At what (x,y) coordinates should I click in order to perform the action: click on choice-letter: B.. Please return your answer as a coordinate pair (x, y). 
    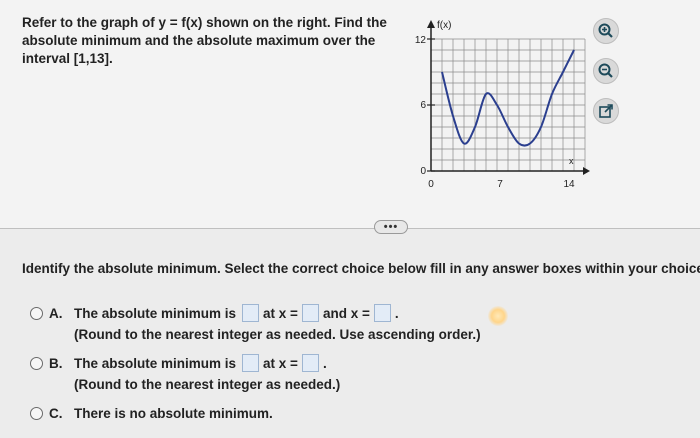
    Looking at the image, I should click on (56, 363).